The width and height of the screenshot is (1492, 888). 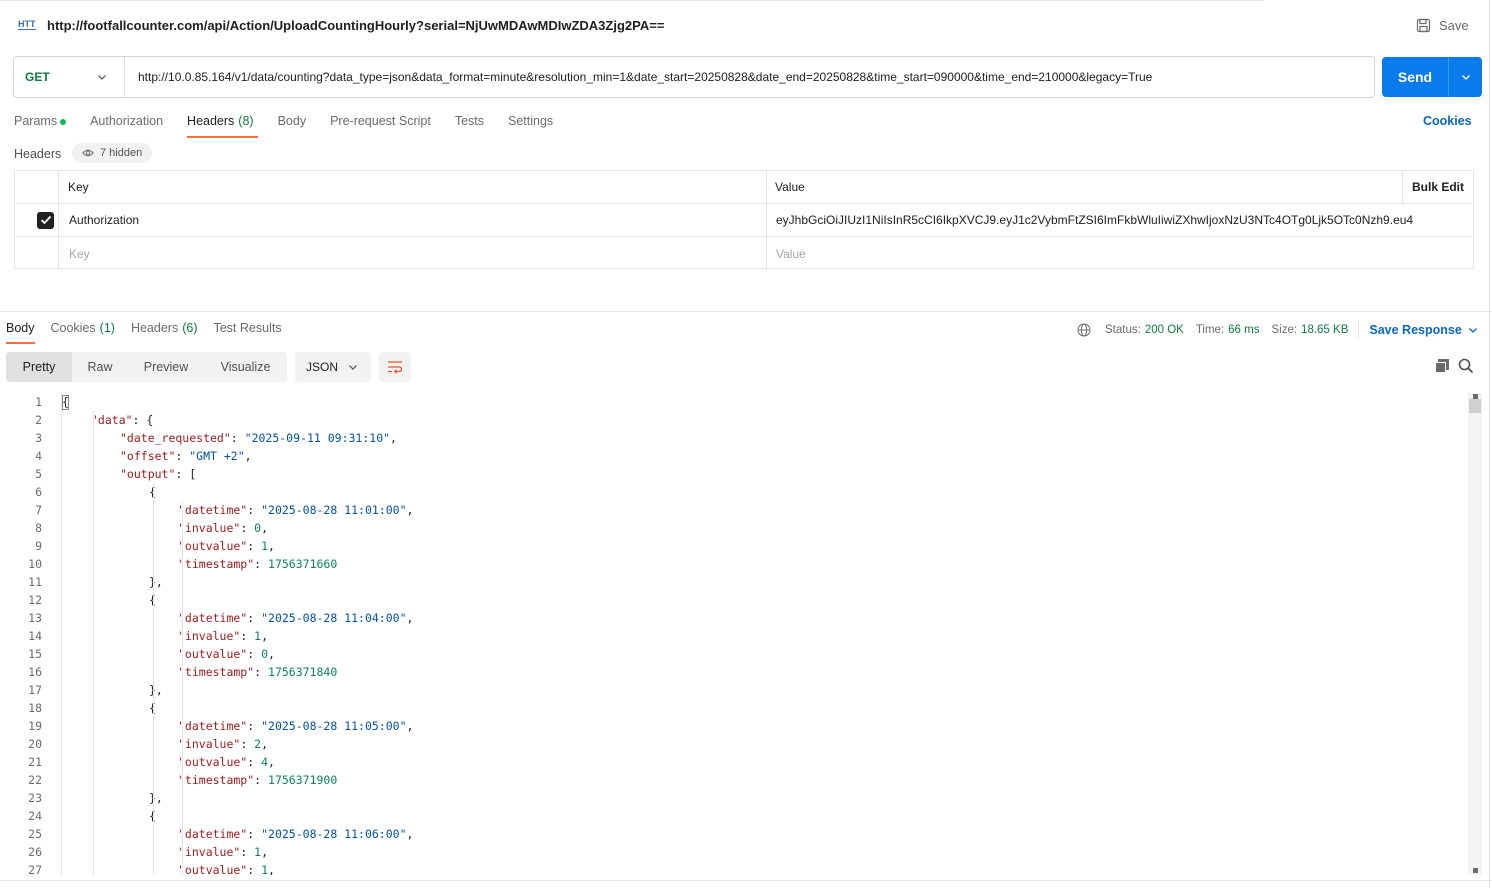 What do you see at coordinates (1438, 187) in the screenshot?
I see `bulk-edit-button: Bulk Edit` at bounding box center [1438, 187].